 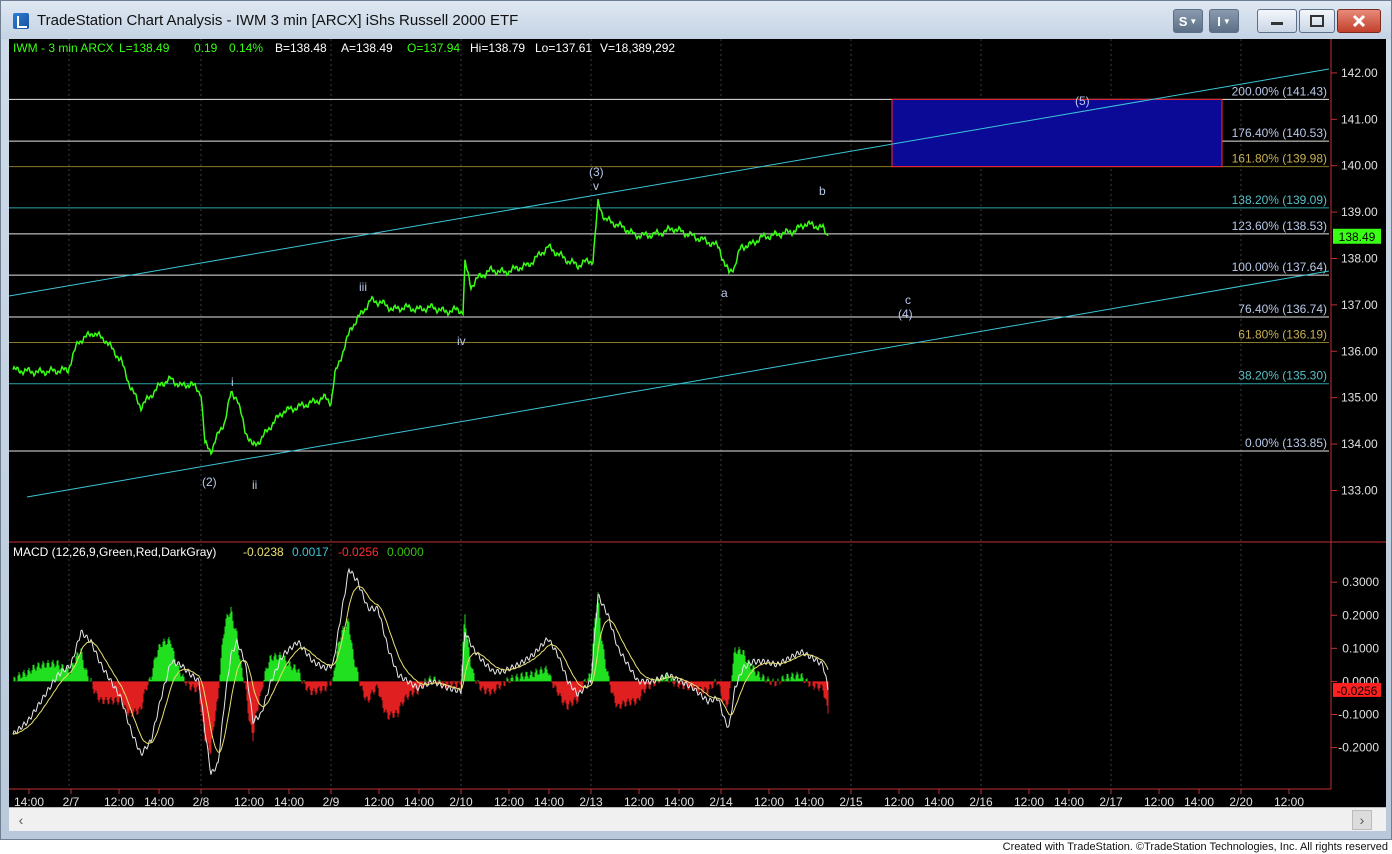 I want to click on maximize-button, so click(x=1317, y=21).